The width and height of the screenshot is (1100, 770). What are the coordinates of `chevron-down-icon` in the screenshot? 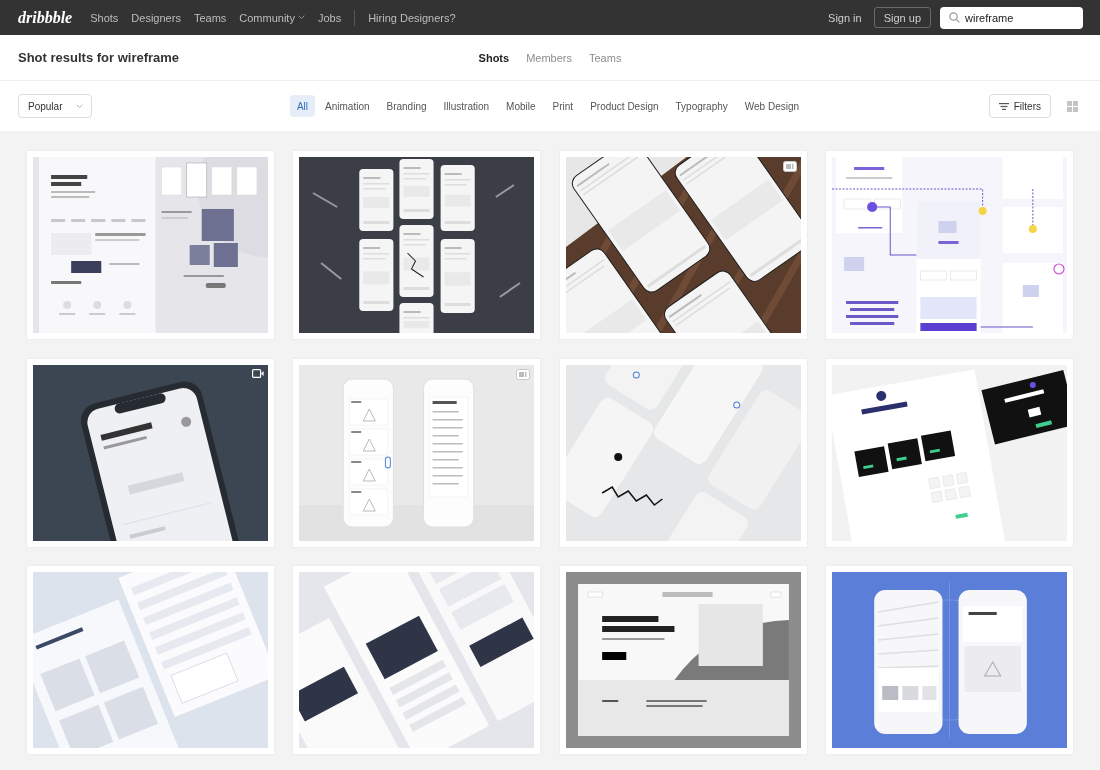 It's located at (79, 106).